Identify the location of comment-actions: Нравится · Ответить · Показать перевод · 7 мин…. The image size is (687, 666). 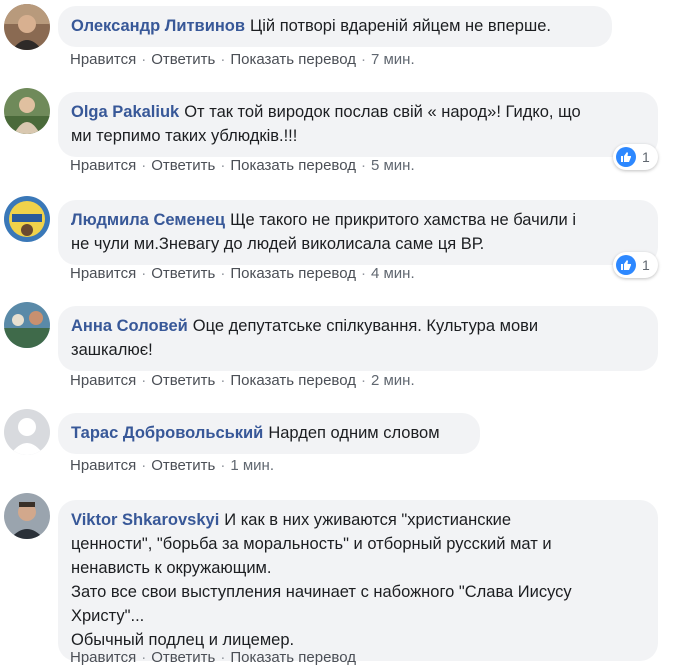
(242, 59).